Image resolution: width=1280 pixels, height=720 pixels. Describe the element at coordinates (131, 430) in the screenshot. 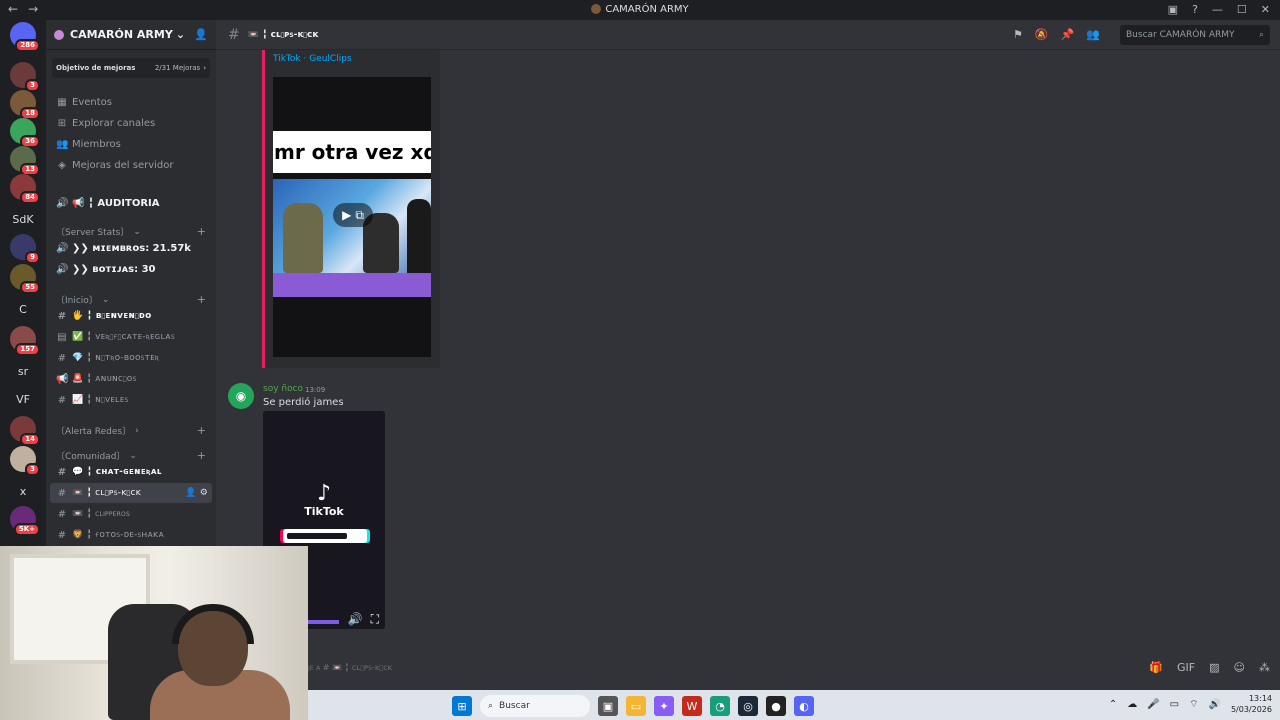

I see `category-alerta-redes: 〔Alerta Redes〕 › +` at that location.